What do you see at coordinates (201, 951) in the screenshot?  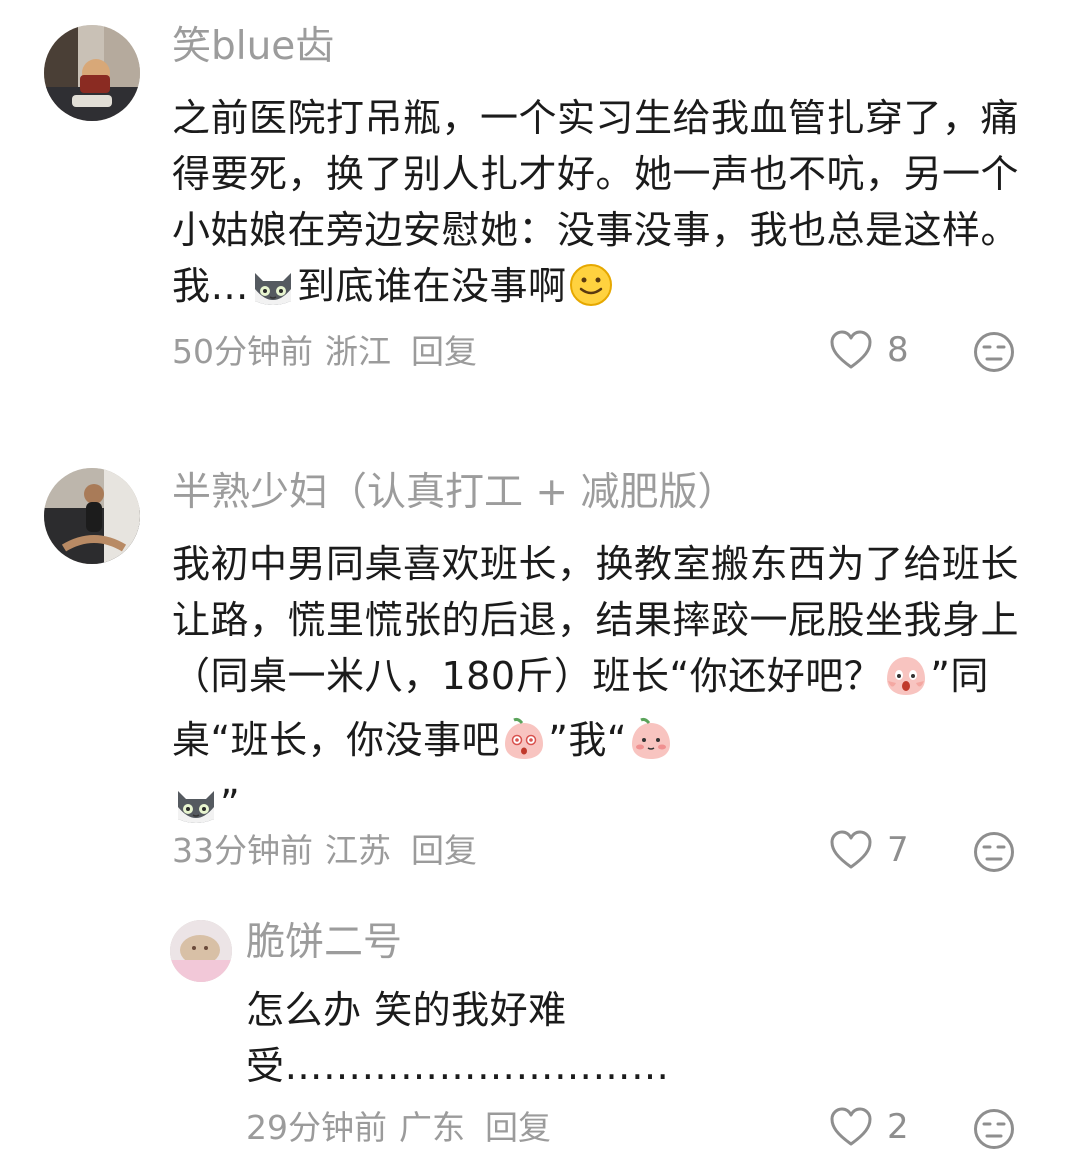 I see `avatar` at bounding box center [201, 951].